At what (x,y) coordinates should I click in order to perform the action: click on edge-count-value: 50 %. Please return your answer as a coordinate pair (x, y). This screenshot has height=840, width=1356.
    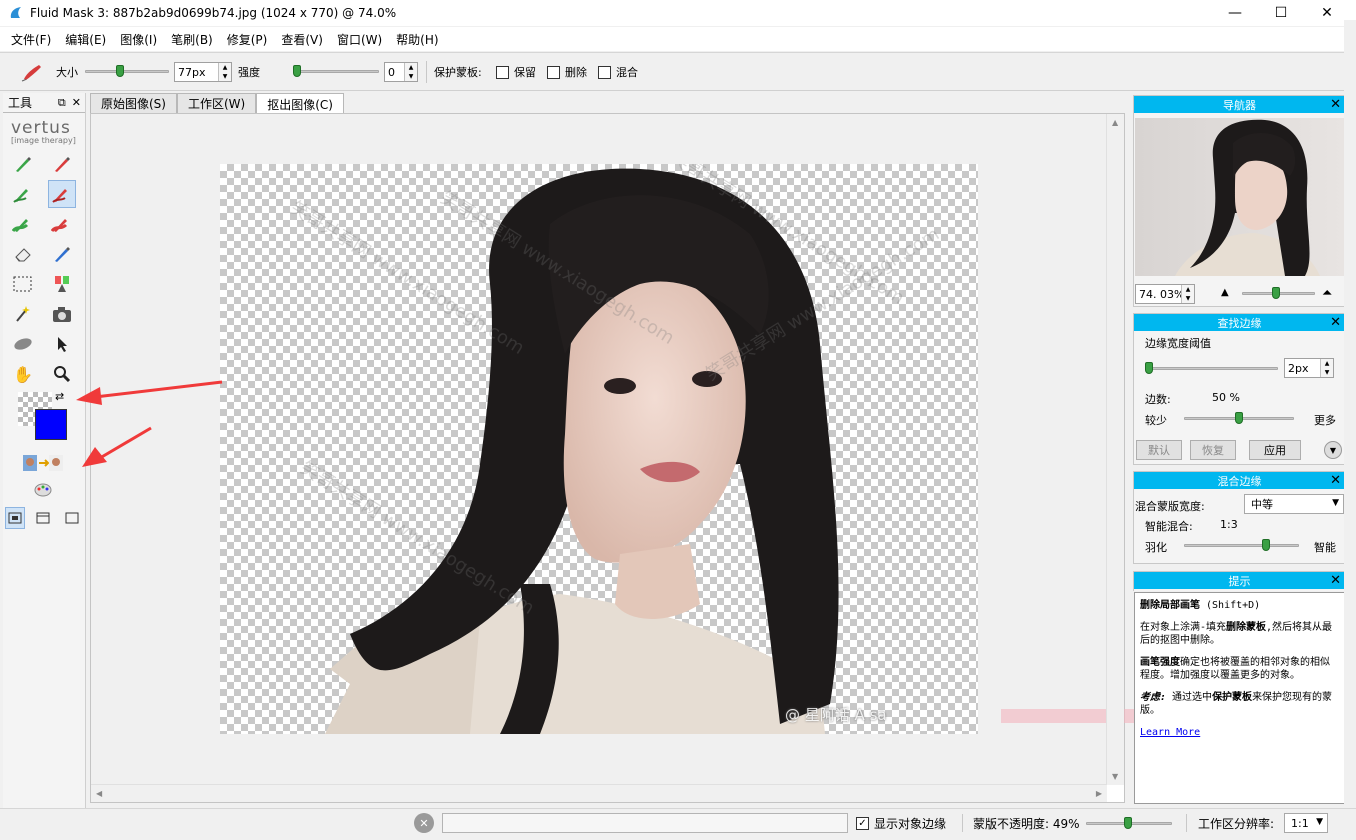
    Looking at the image, I should click on (1226, 397).